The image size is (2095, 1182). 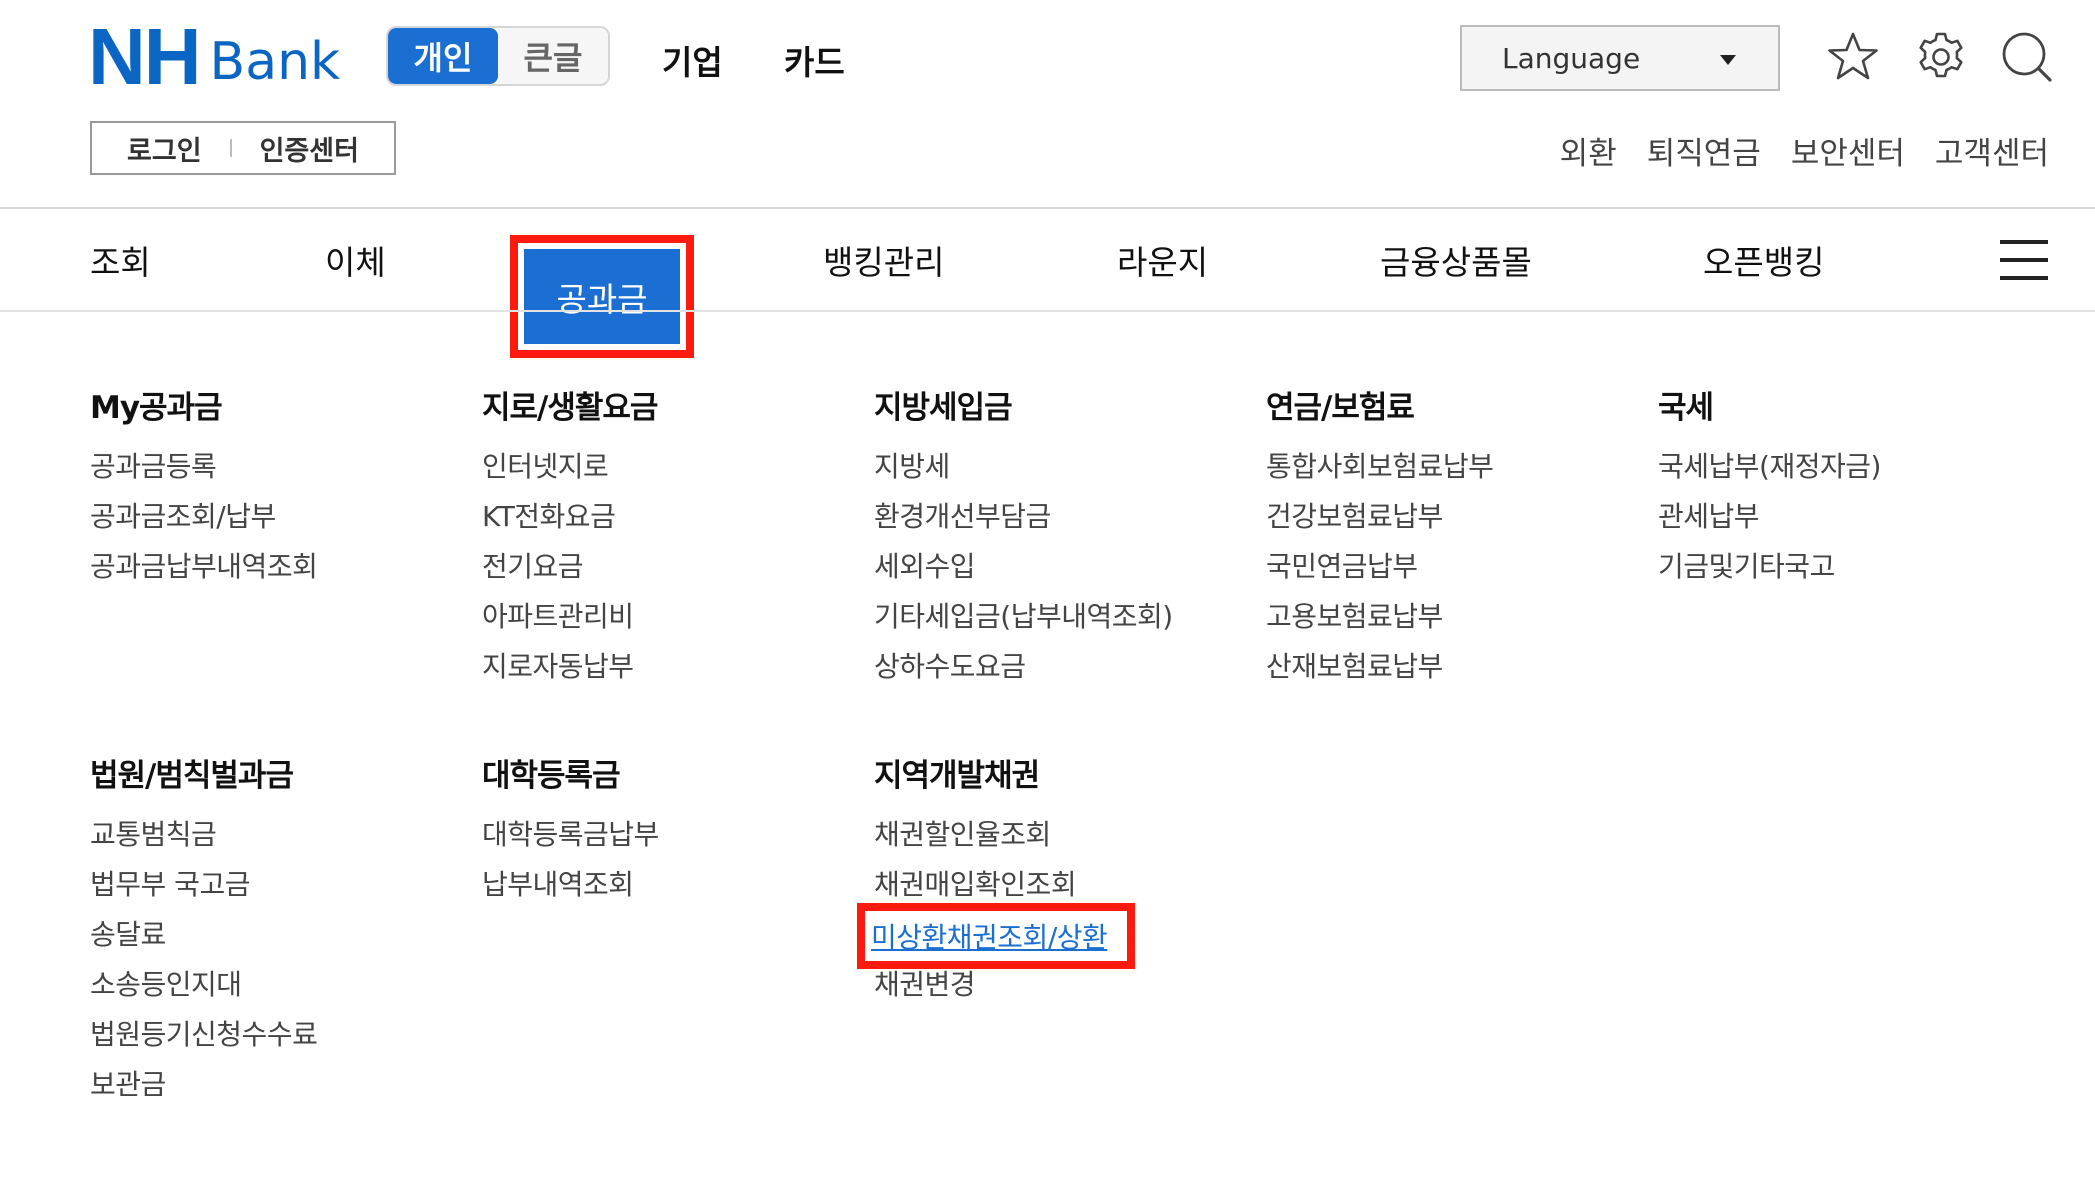 I want to click on menu-item: 전기요금, so click(x=569, y=567).